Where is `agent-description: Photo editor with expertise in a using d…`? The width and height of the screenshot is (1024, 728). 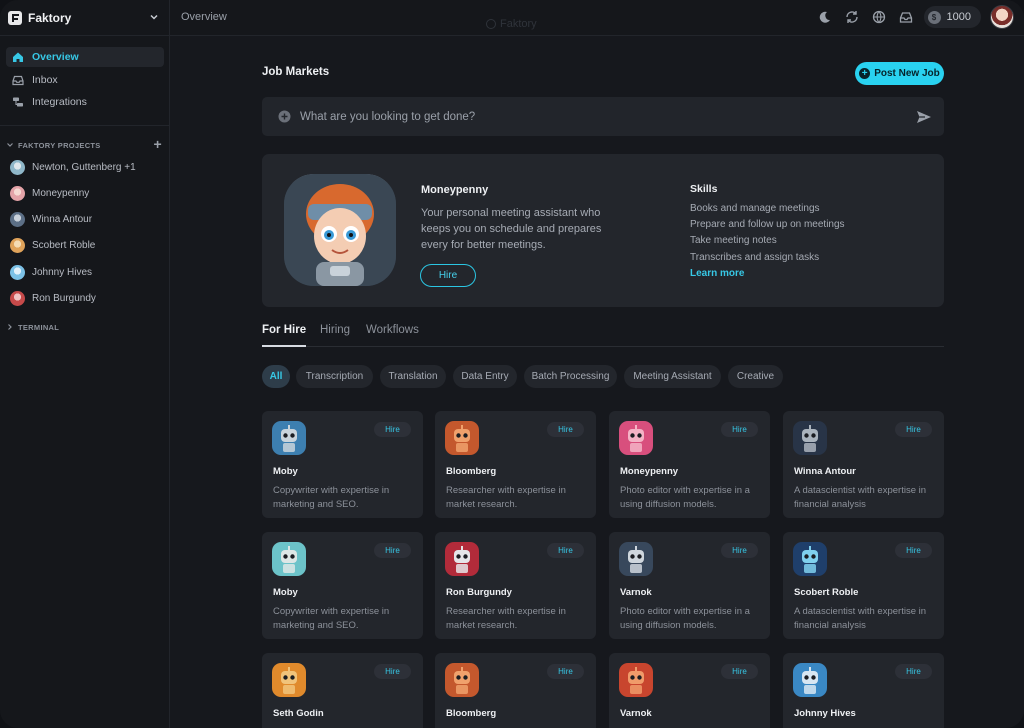 agent-description: Photo editor with expertise in a using d… is located at coordinates (685, 497).